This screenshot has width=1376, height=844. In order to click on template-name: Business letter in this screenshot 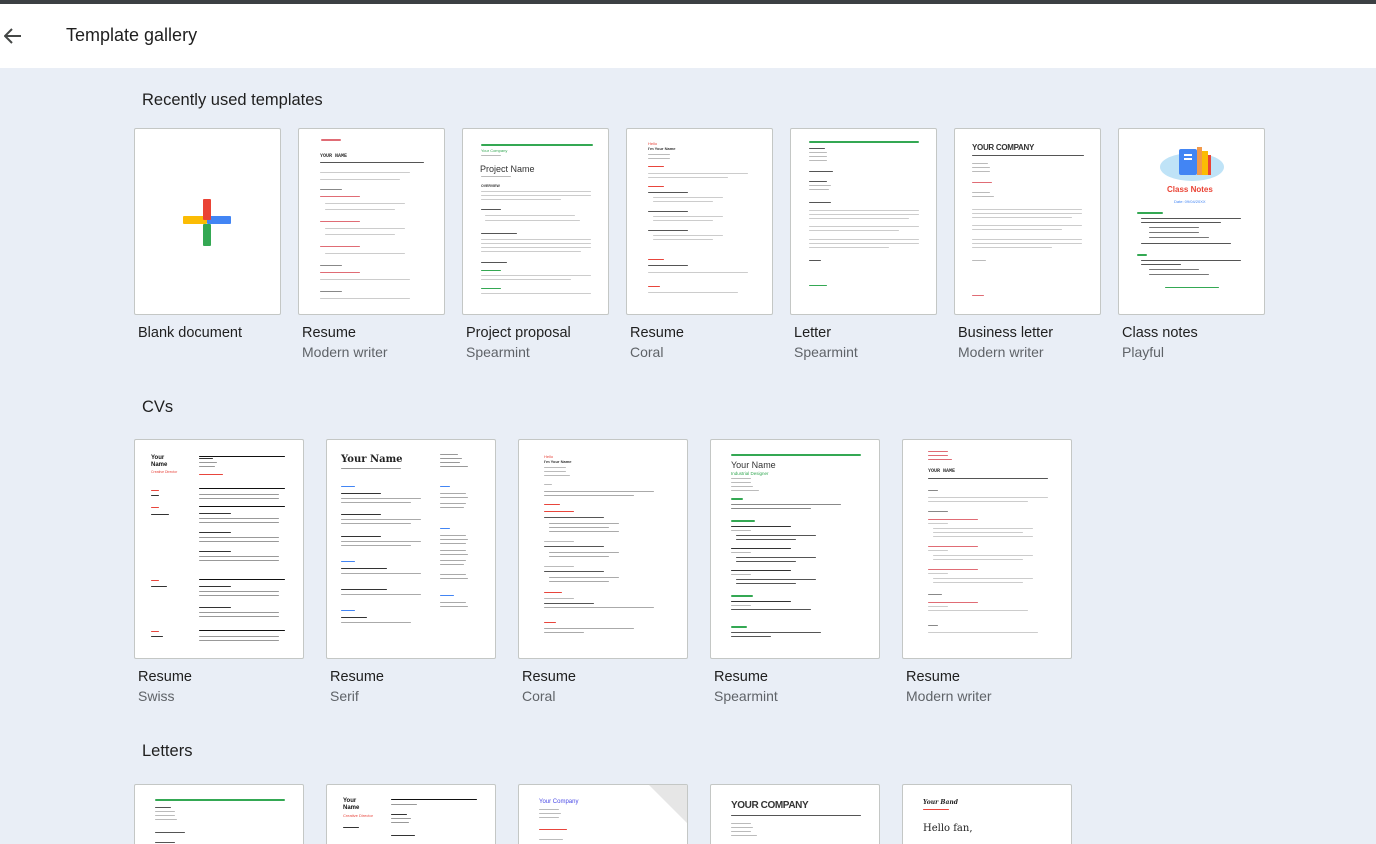, I will do `click(1006, 333)`.